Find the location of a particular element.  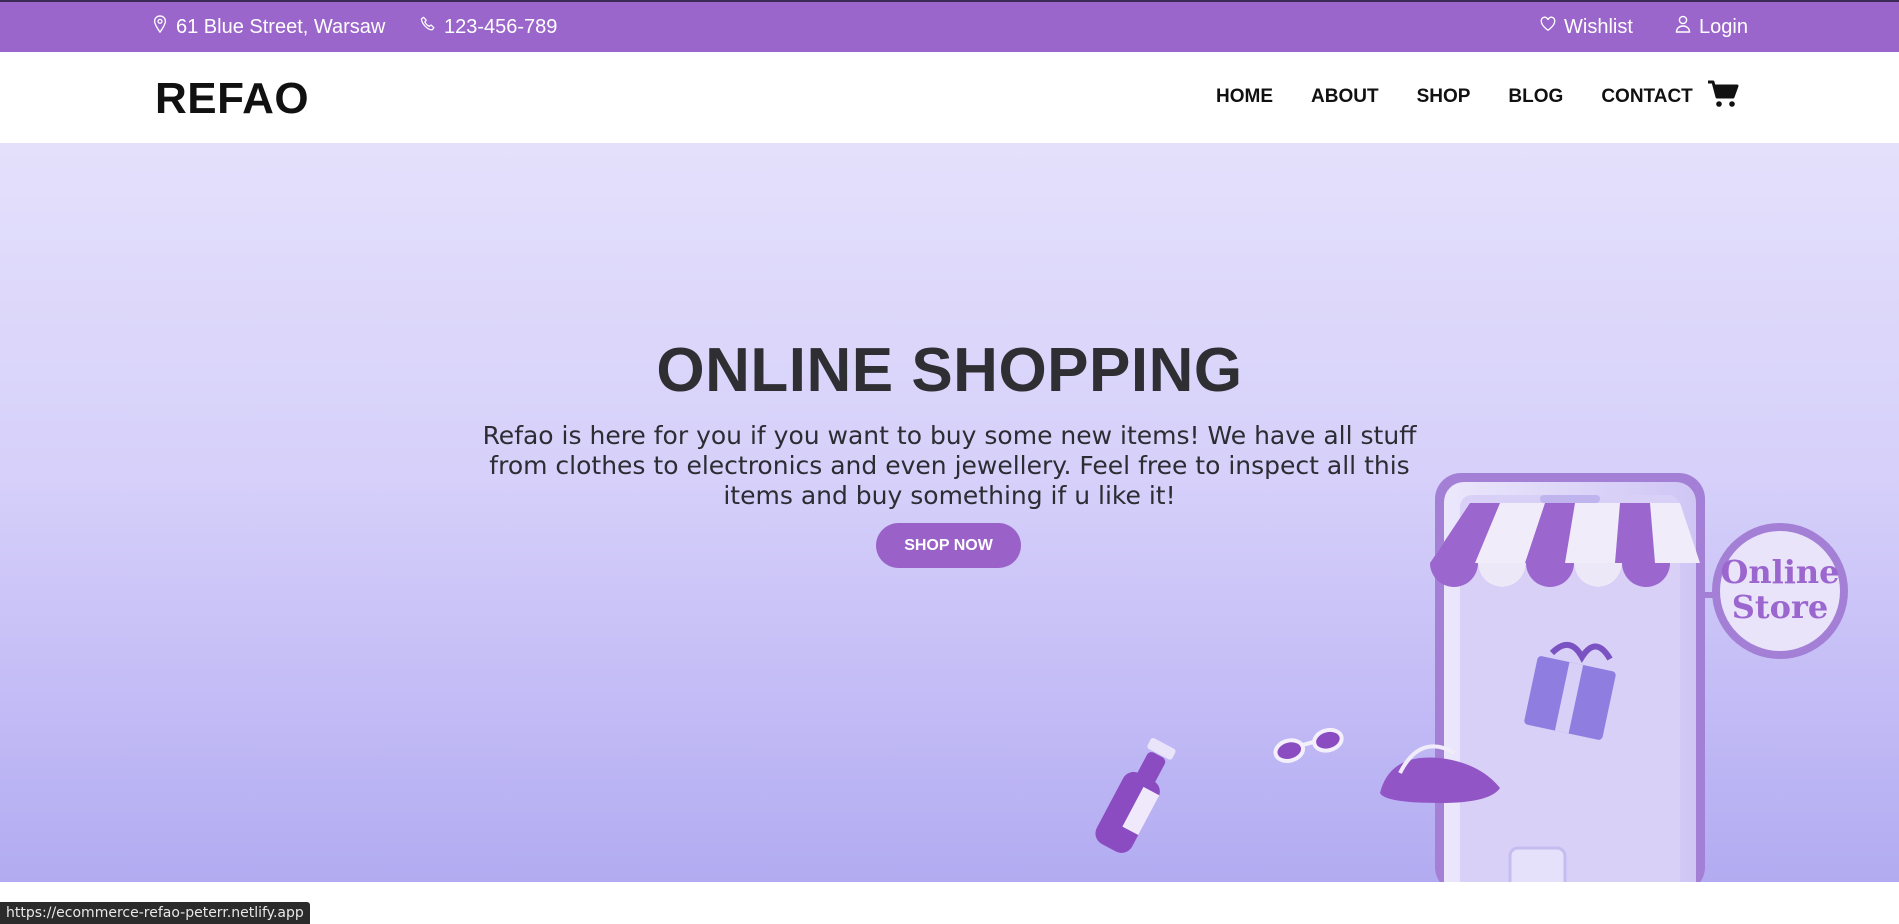

wishlist-label: Wishlist is located at coordinates (1598, 26).